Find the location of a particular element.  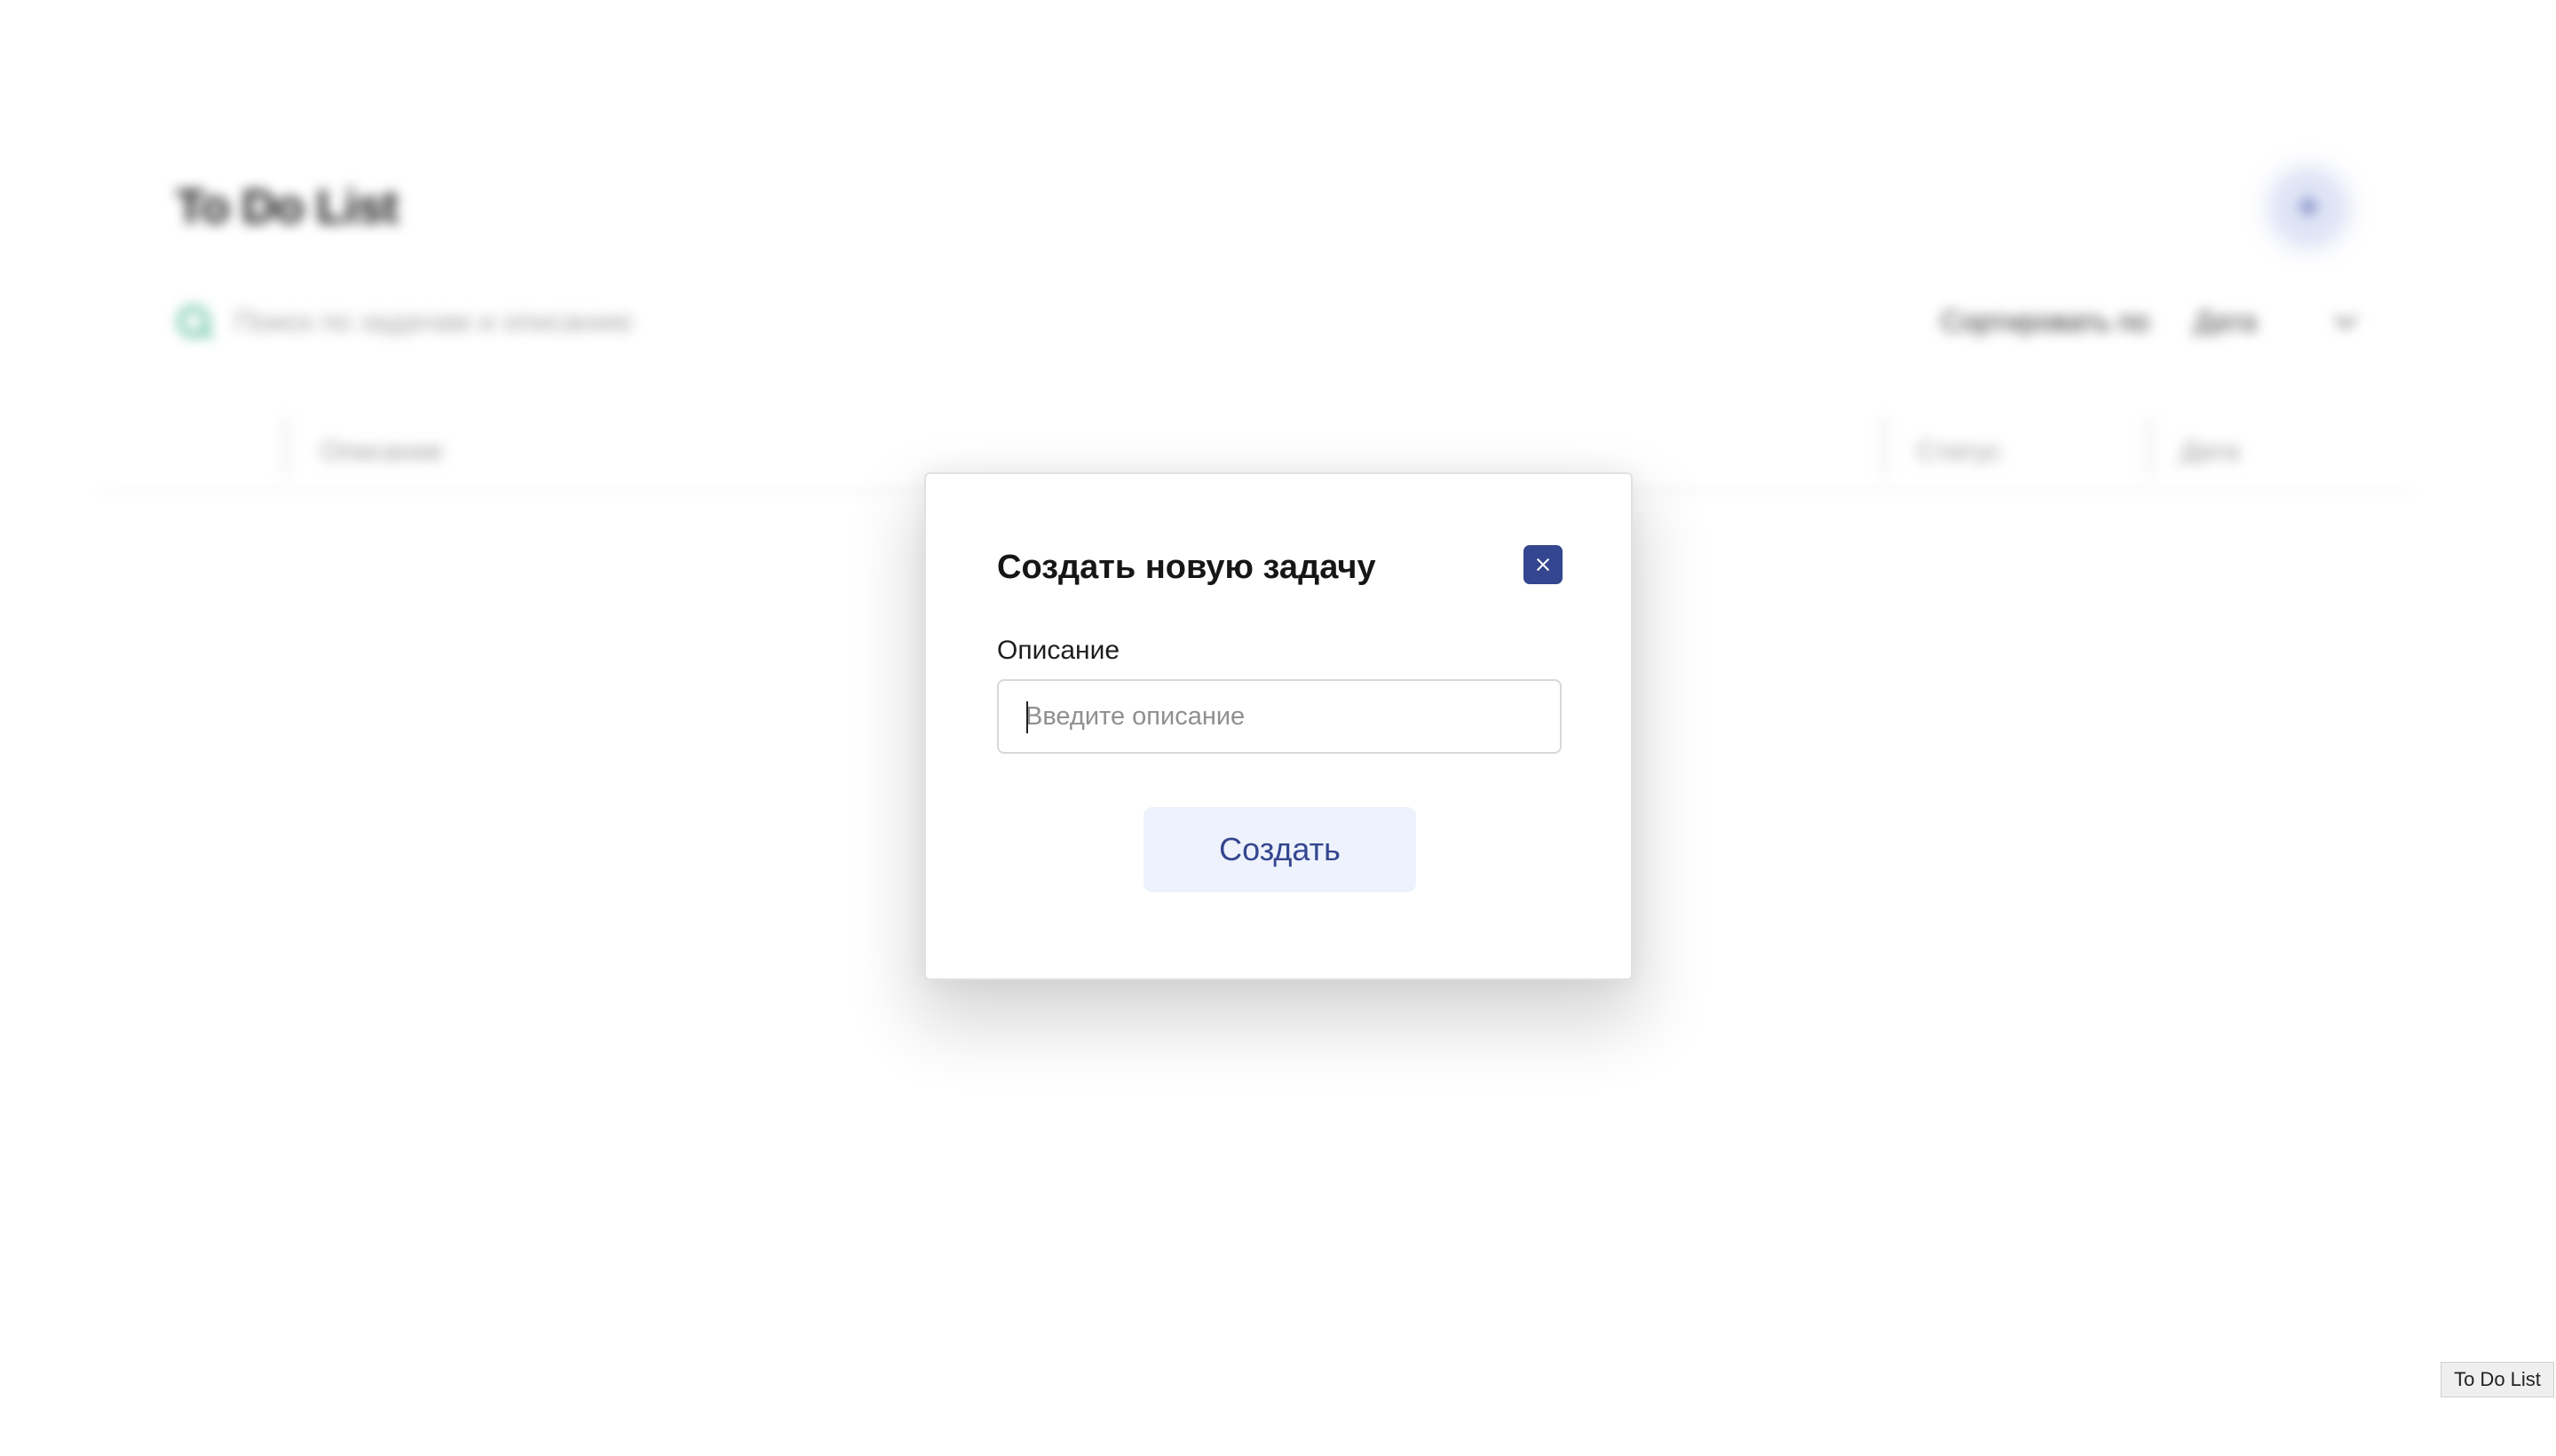

add-task-button: + is located at coordinates (2308, 207).